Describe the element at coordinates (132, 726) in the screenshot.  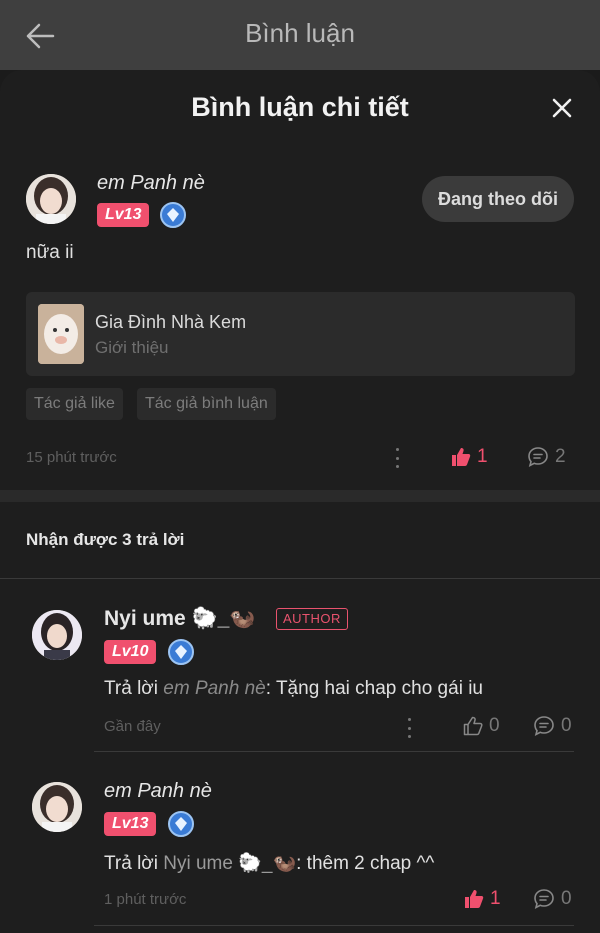
I see `reply-time: Gần đây` at that location.